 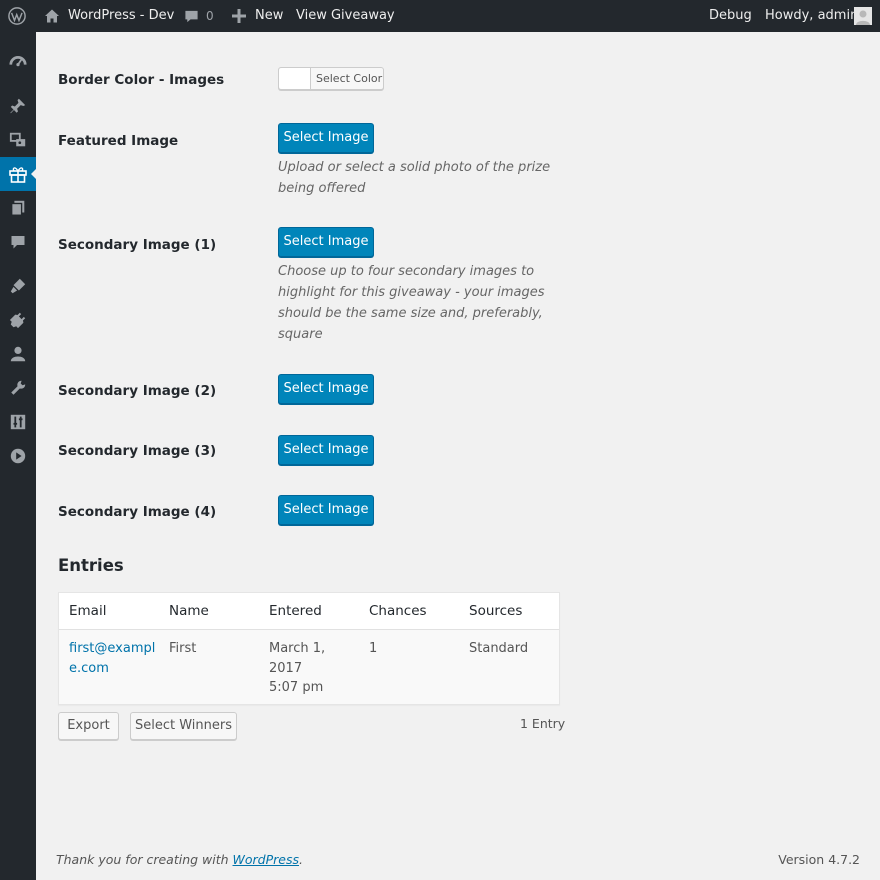 I want to click on select-color-button: Select Color, so click(x=331, y=78).